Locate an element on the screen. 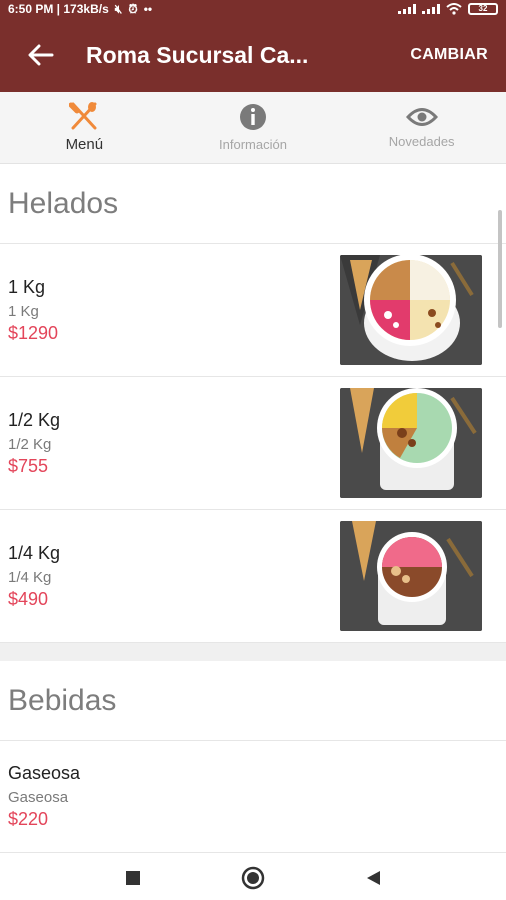 The height and width of the screenshot is (900, 506). tab-novedades: Novedades is located at coordinates (421, 127).